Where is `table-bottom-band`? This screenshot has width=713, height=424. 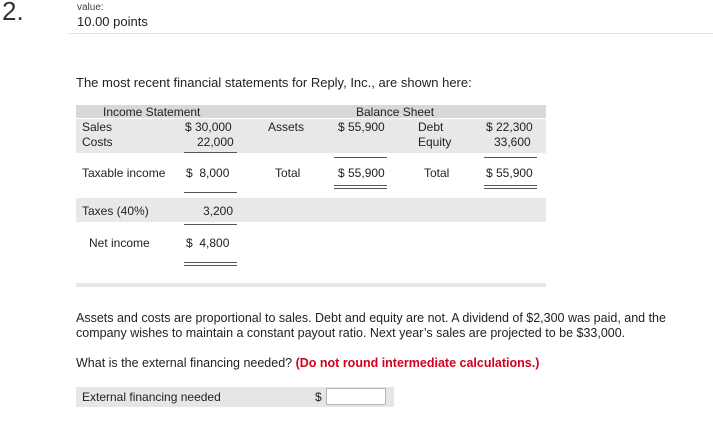 table-bottom-band is located at coordinates (311, 285).